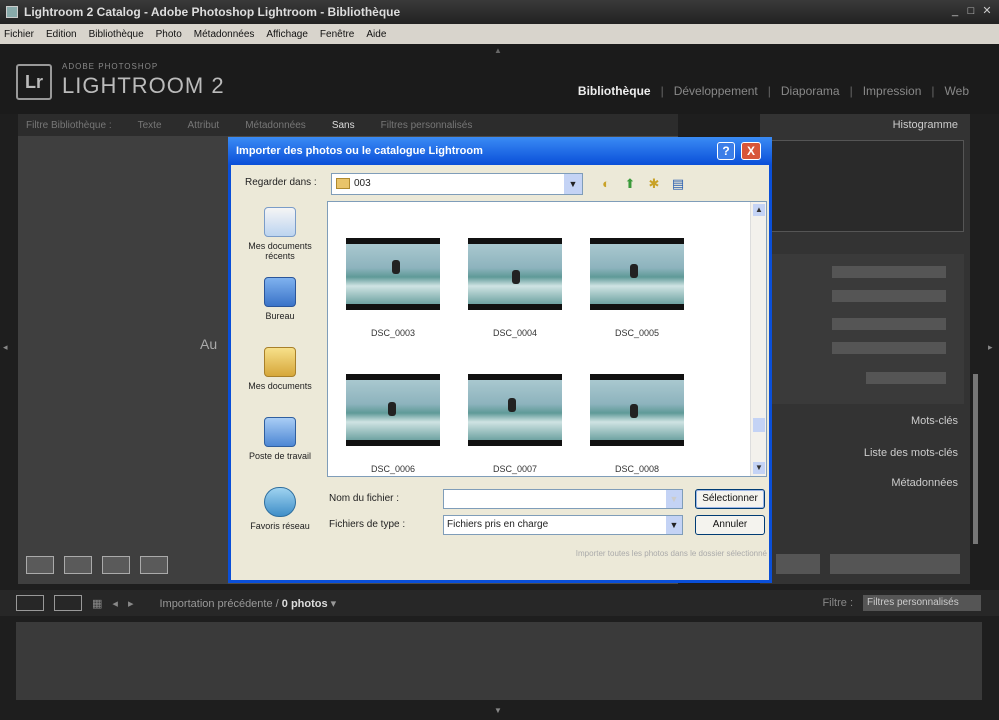  Describe the element at coordinates (759, 425) in the screenshot. I see `scroll-thumb` at that location.